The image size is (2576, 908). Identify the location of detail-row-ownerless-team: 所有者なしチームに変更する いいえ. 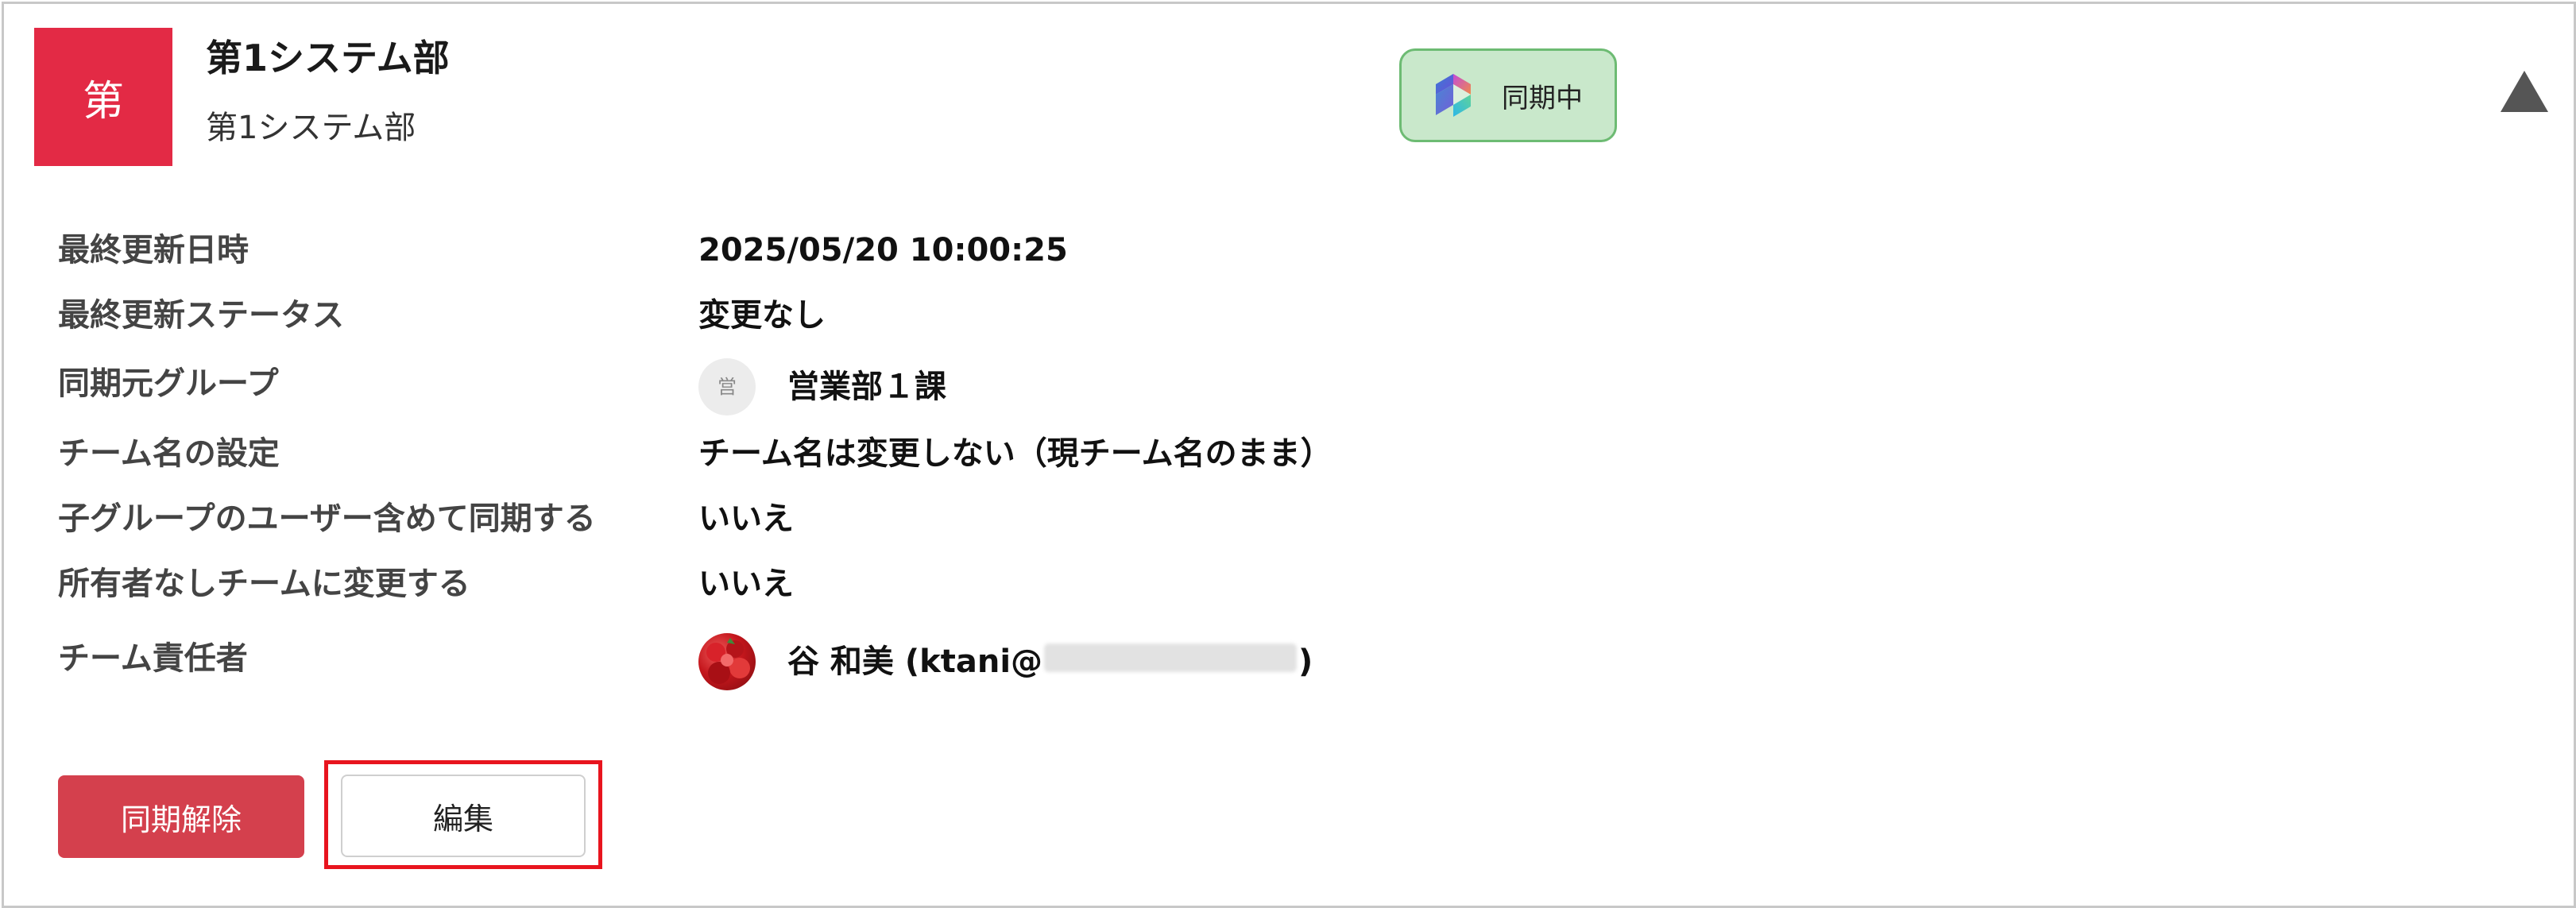
(1289, 583).